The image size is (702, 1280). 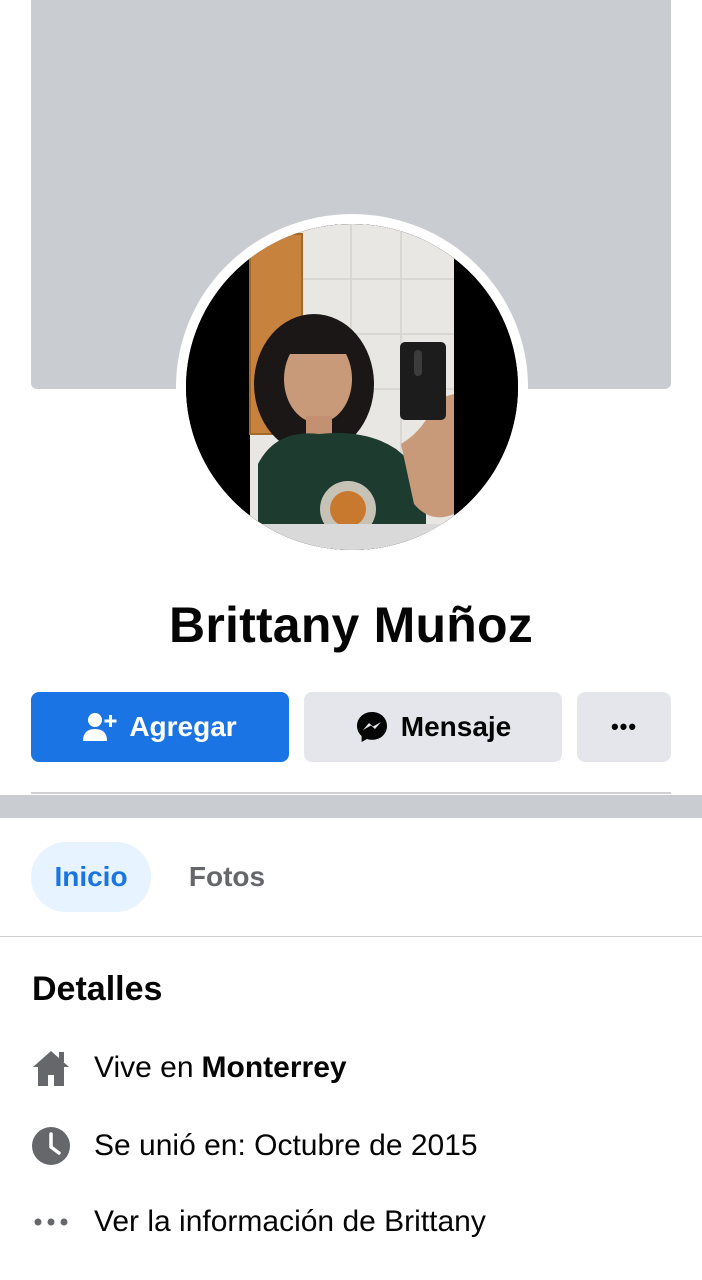 I want to click on lives-prefix: Vive en, so click(x=144, y=1067).